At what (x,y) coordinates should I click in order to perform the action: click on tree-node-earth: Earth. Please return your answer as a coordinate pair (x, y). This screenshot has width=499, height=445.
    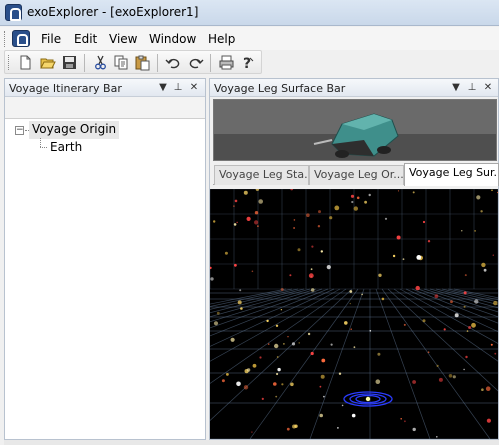
    Looking at the image, I should click on (66, 147).